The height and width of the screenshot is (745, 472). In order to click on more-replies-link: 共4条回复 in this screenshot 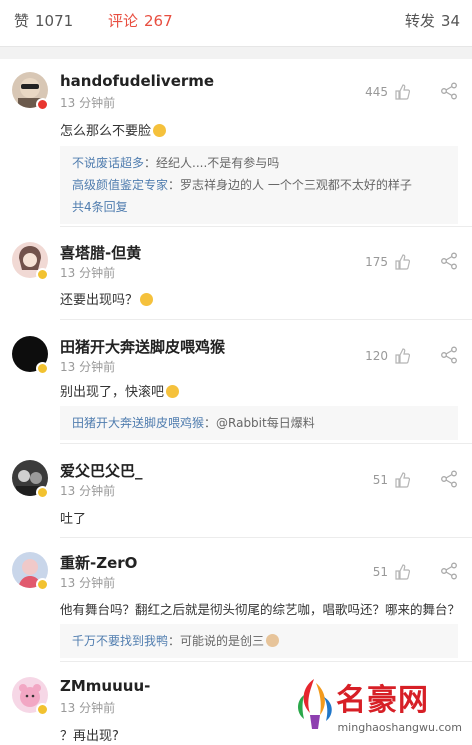, I will do `click(259, 207)`.